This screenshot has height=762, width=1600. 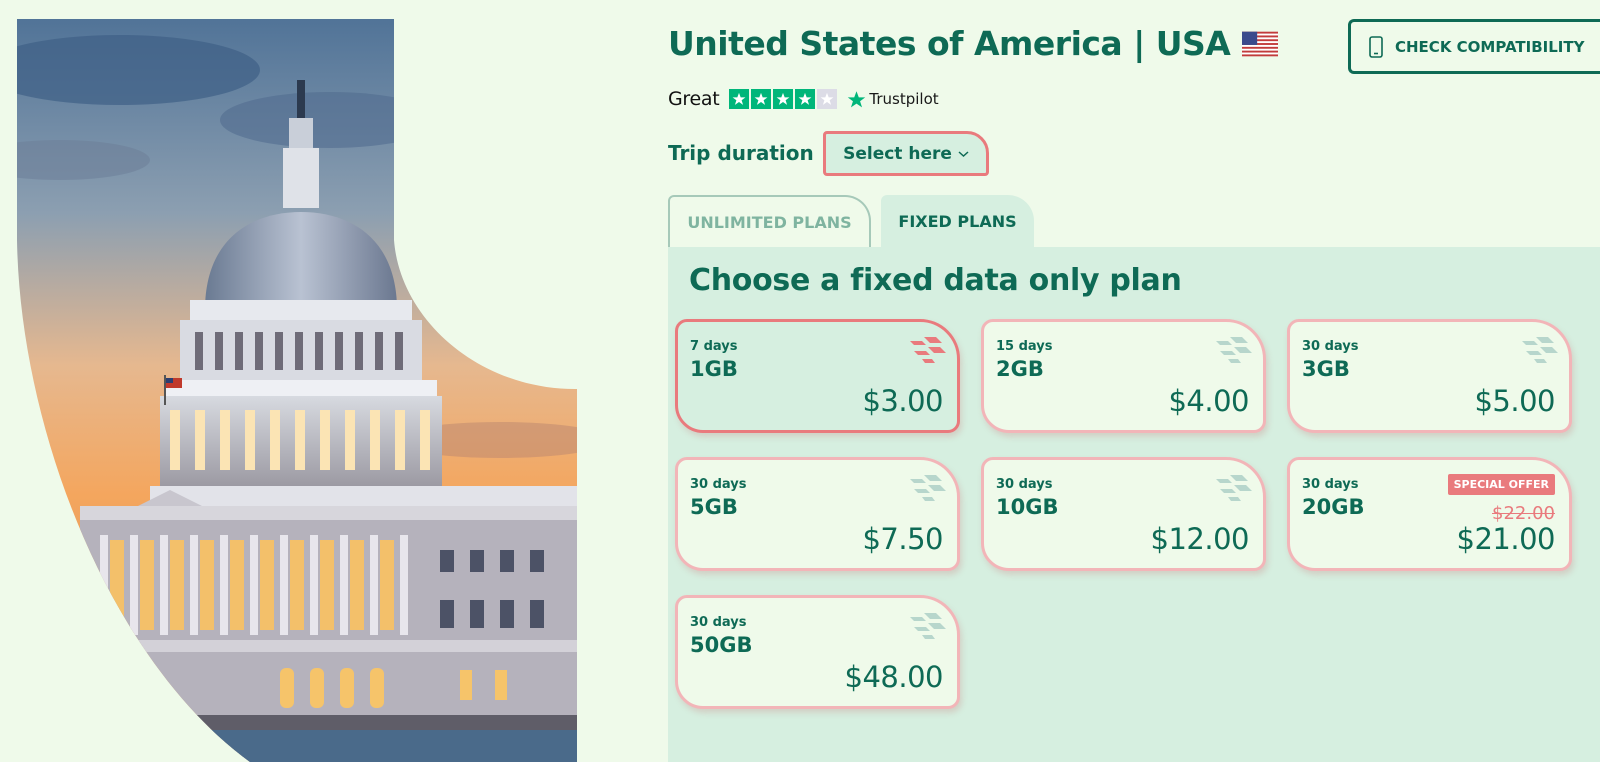 I want to click on trip-duration-select-label: Select here, so click(x=897, y=153).